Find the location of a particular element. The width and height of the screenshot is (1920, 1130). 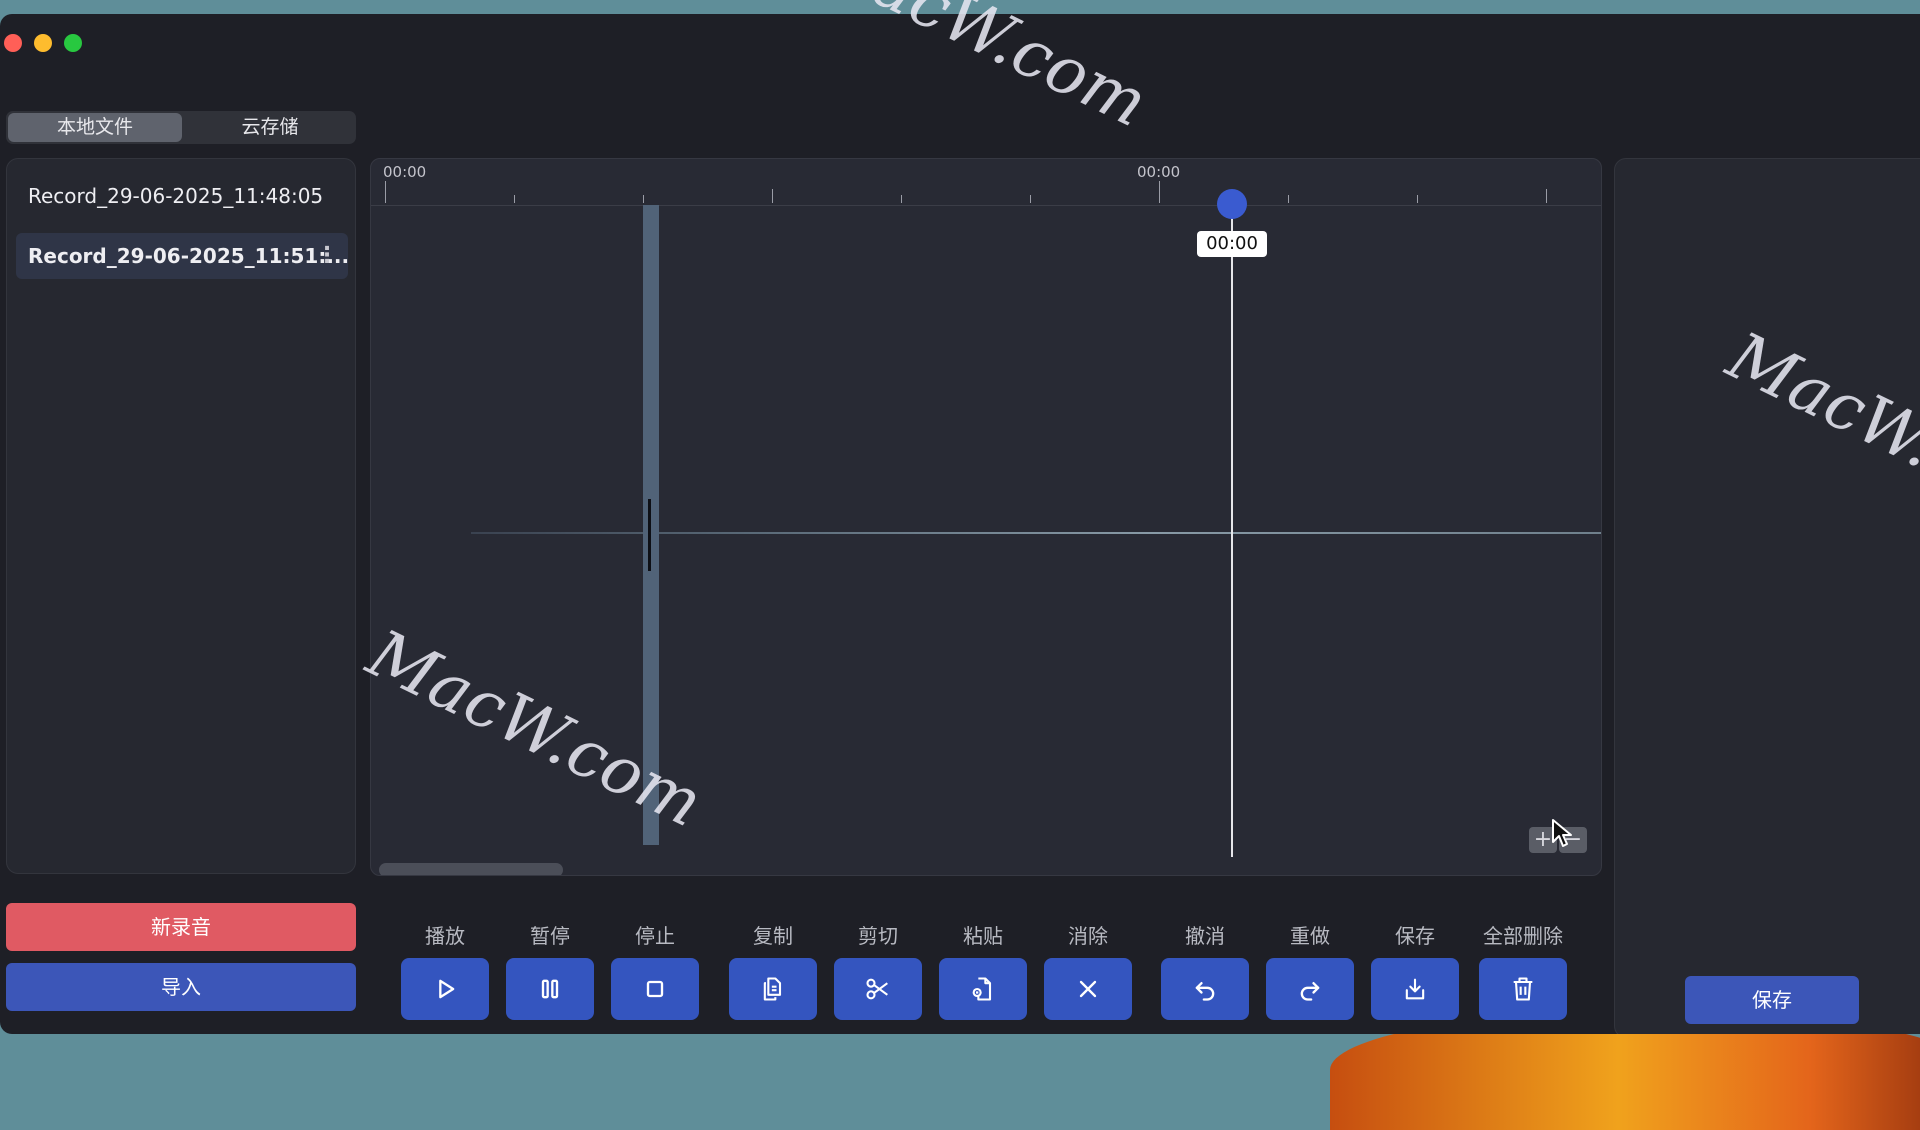

right-panel: 保存 is located at coordinates (1767, 596).